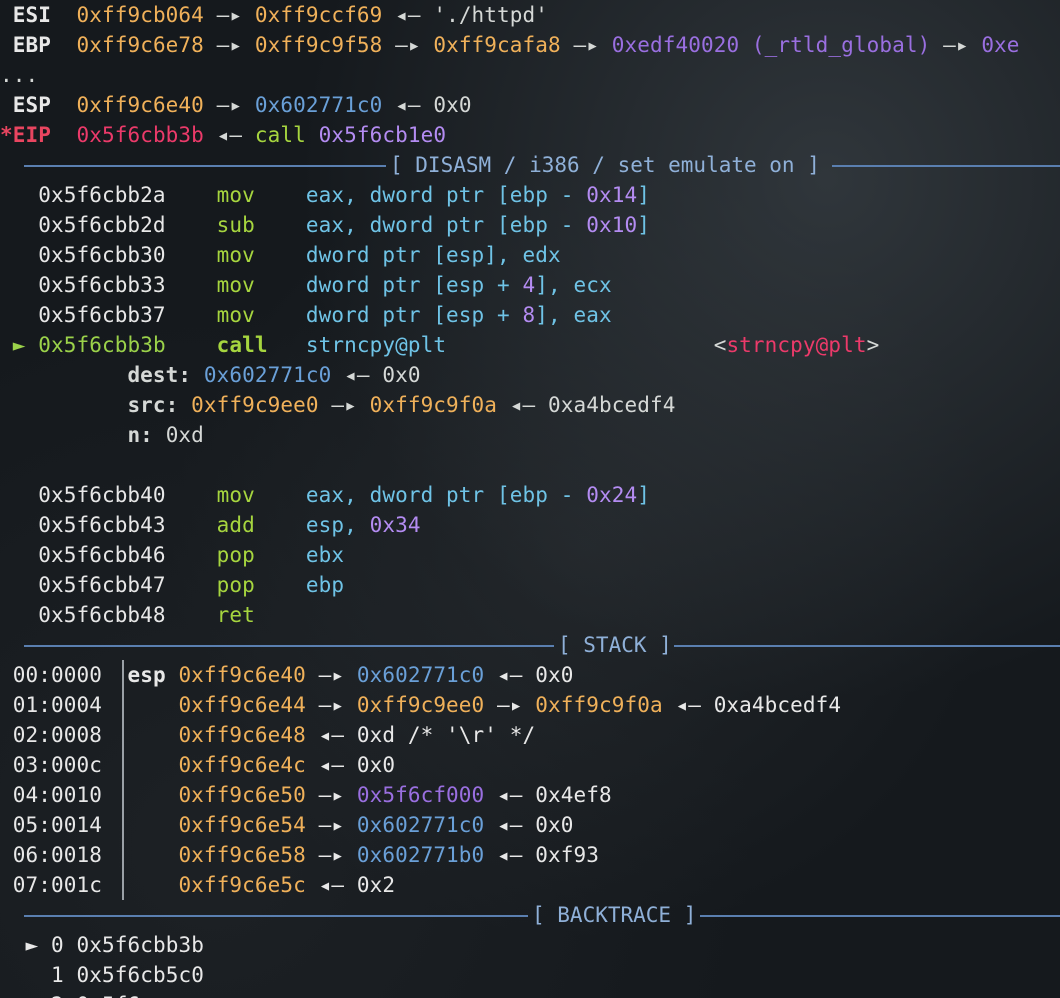 The image size is (1060, 998). What do you see at coordinates (102, 585) in the screenshot?
I see `instruction-address: 0x5f6cbb47` at bounding box center [102, 585].